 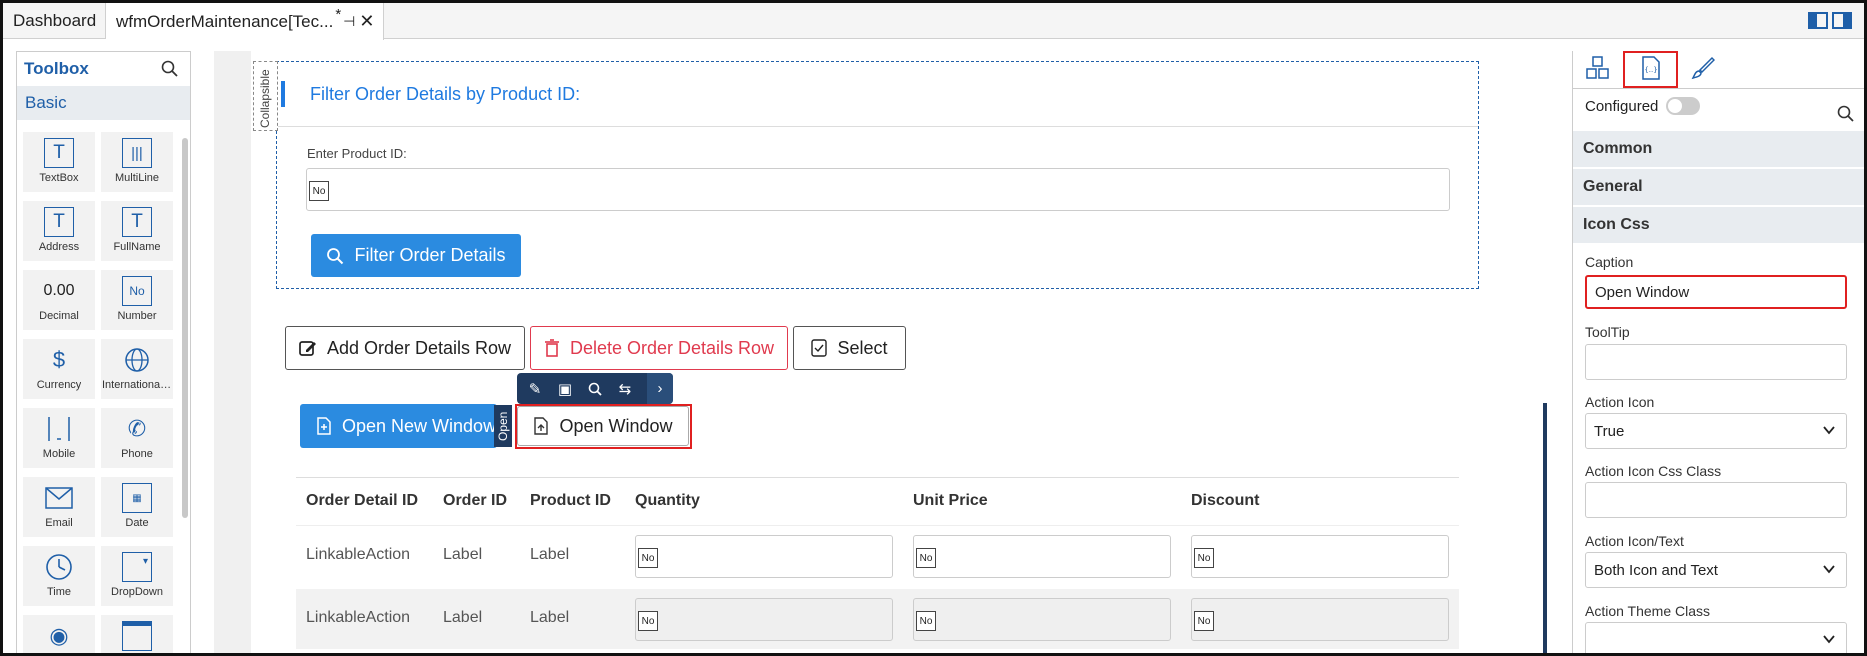 What do you see at coordinates (185, 328) in the screenshot?
I see `toolbox-scrollbar` at bounding box center [185, 328].